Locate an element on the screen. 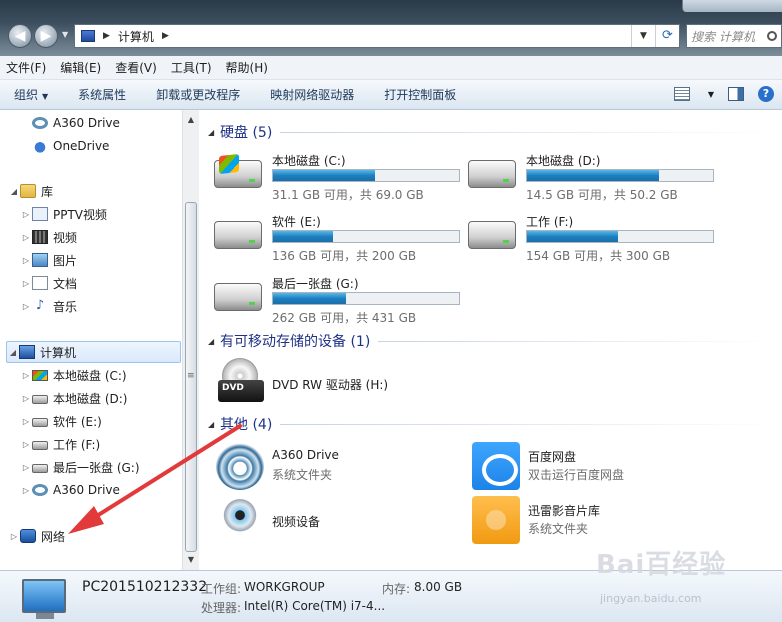  sidebar-item-pptv: ▷ PPTV视频 is located at coordinates (63, 214).